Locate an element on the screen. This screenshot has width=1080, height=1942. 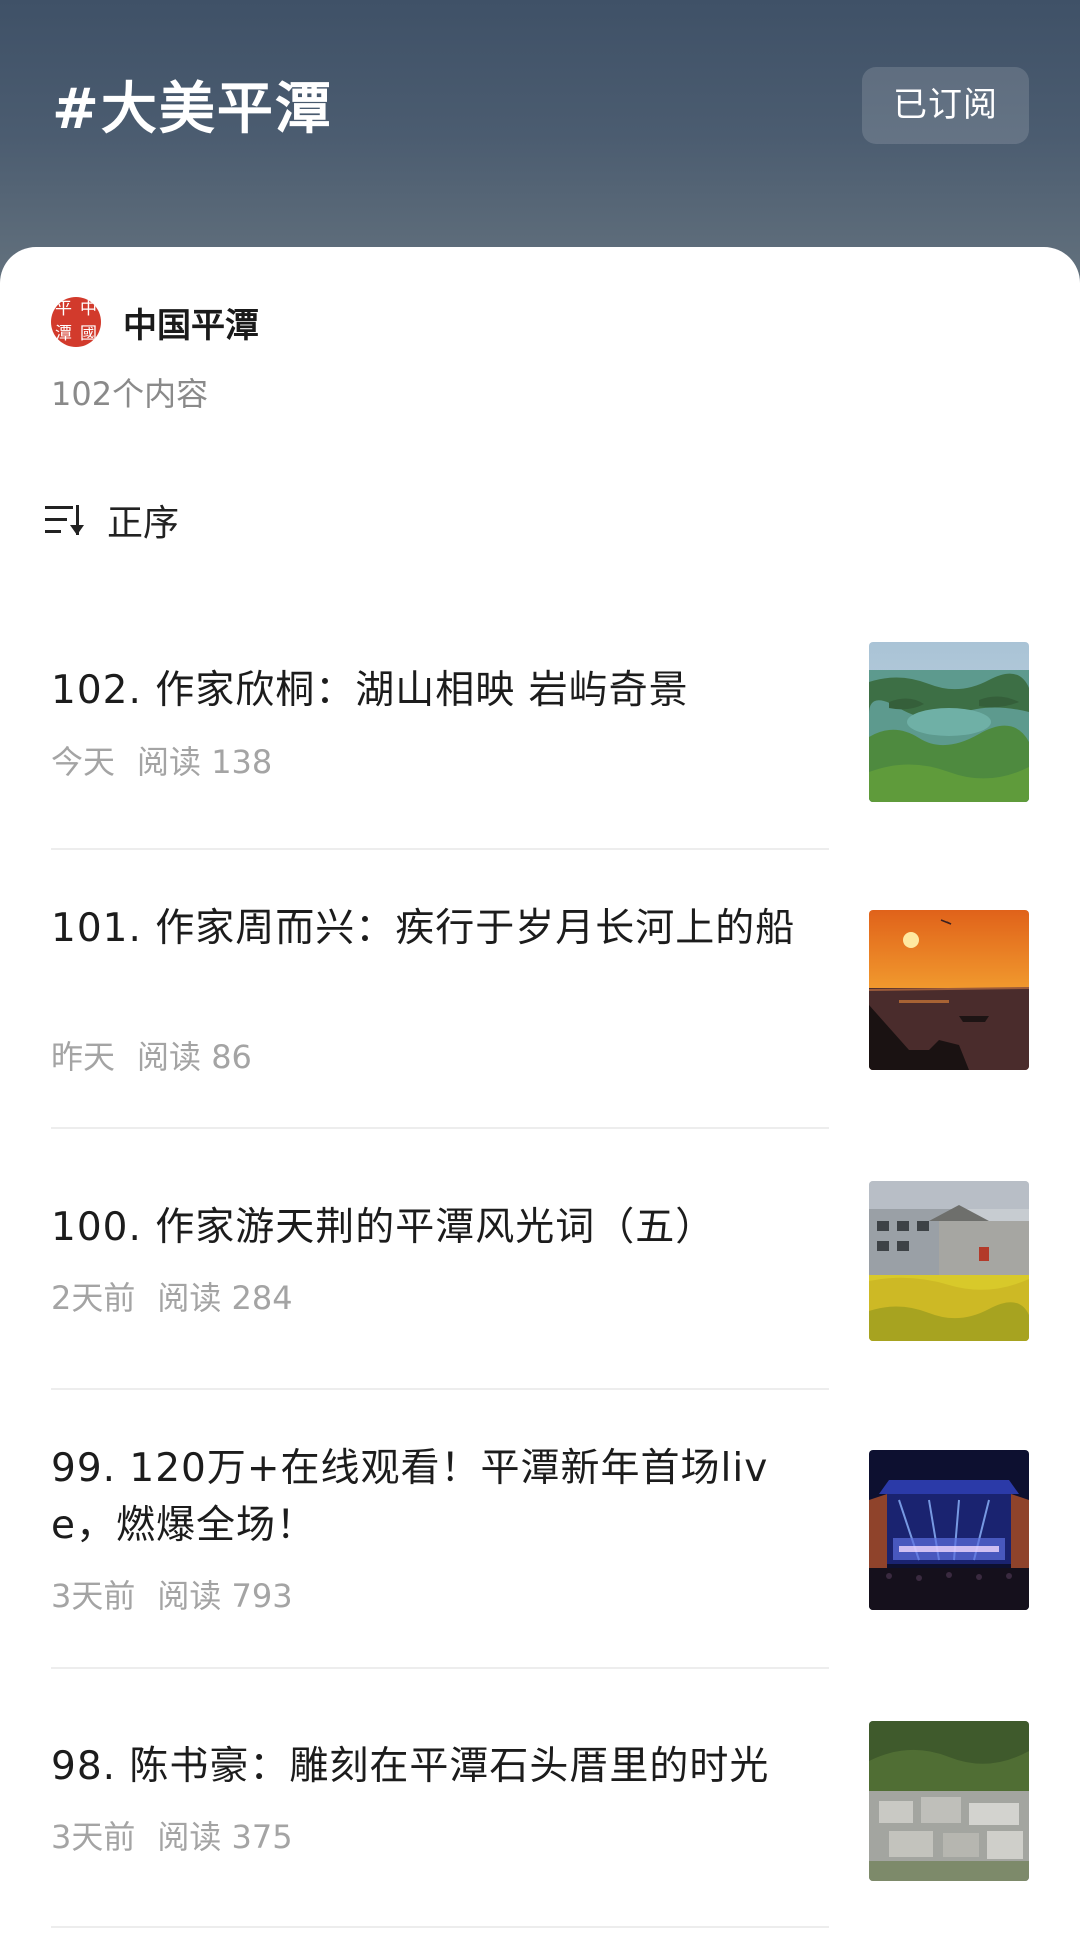
article-date: 今天 is located at coordinates (83, 762).